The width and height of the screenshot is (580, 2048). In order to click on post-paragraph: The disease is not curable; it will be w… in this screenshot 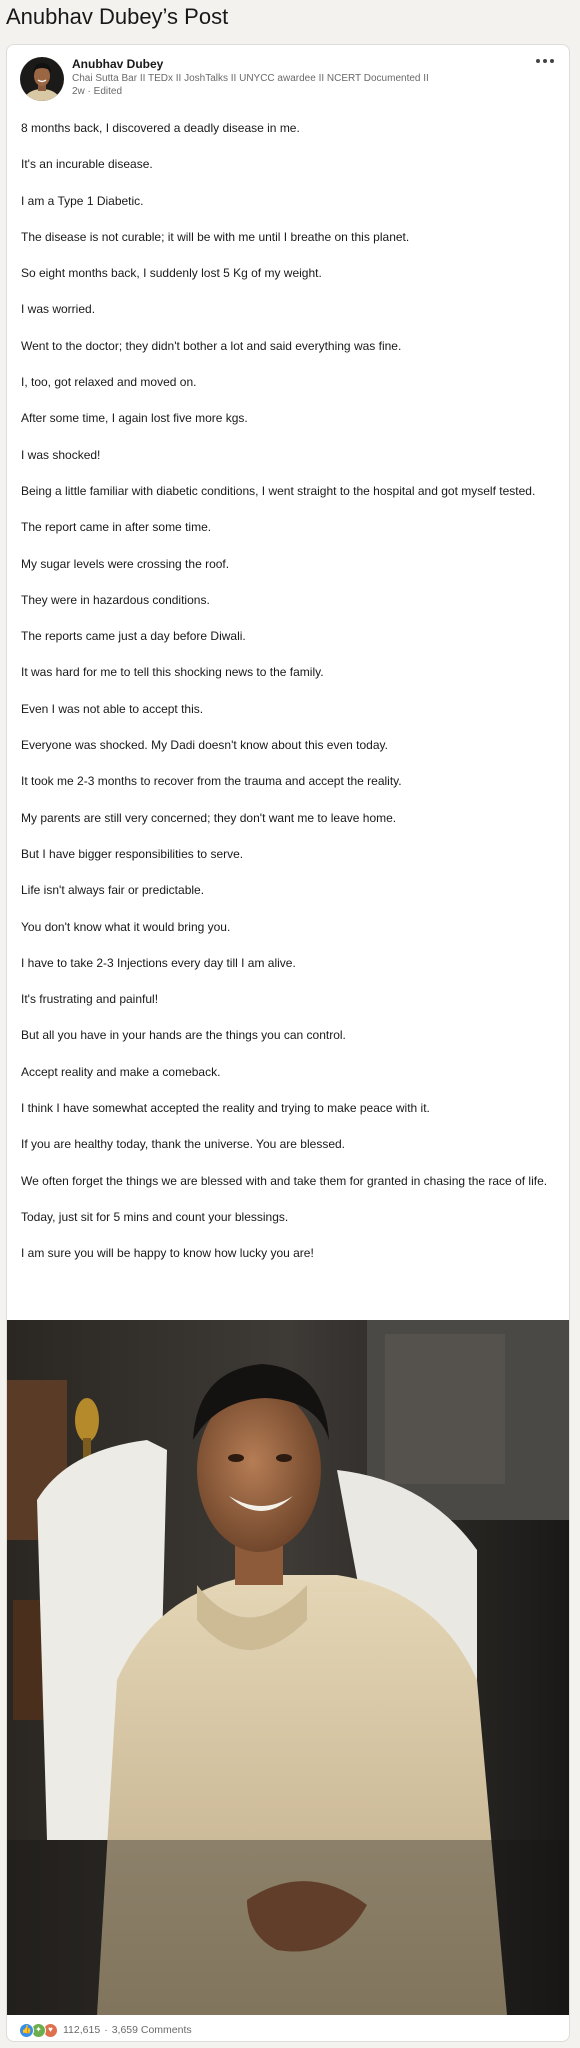, I will do `click(215, 236)`.